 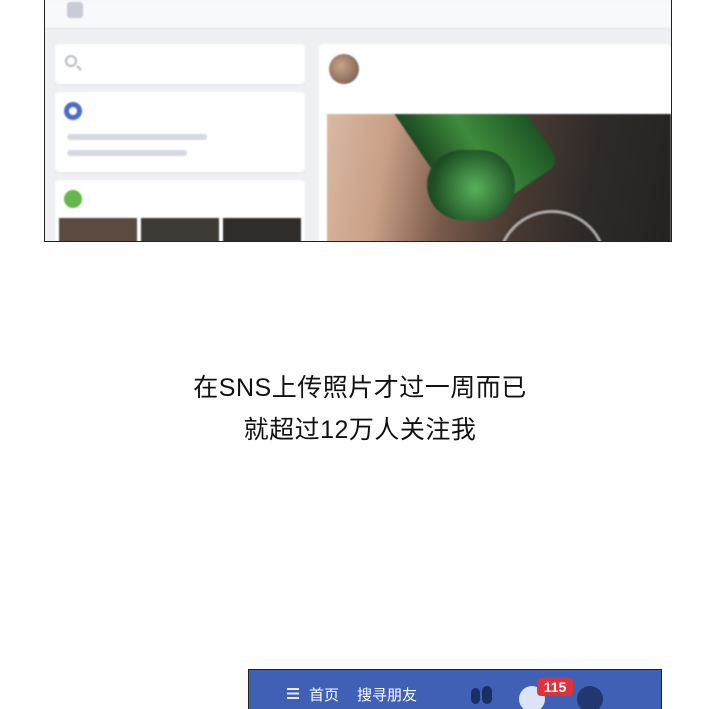 What do you see at coordinates (73, 111) in the screenshot?
I see `intro-icon` at bounding box center [73, 111].